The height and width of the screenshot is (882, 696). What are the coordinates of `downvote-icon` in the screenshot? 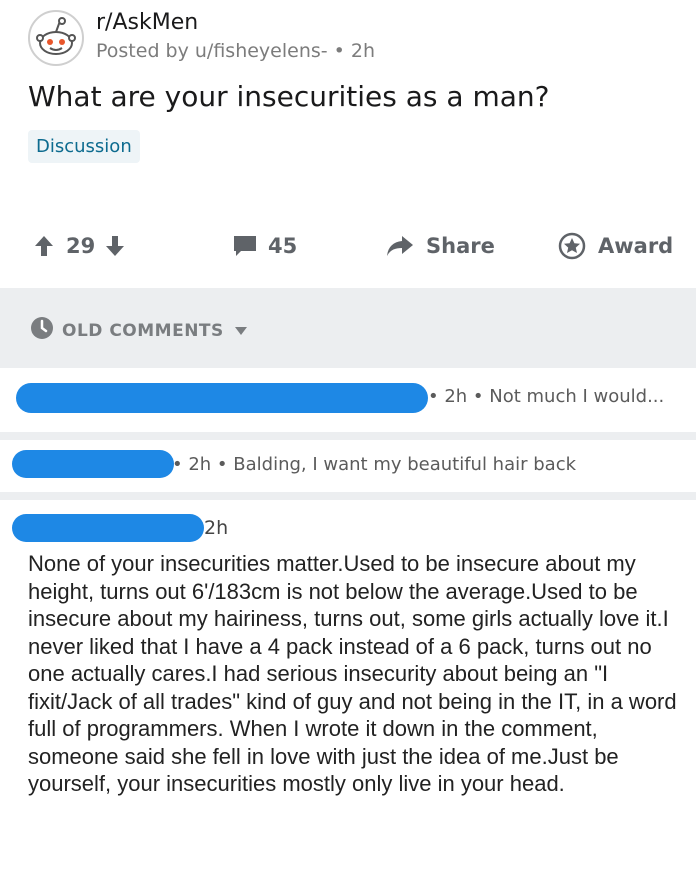 It's located at (115, 246).